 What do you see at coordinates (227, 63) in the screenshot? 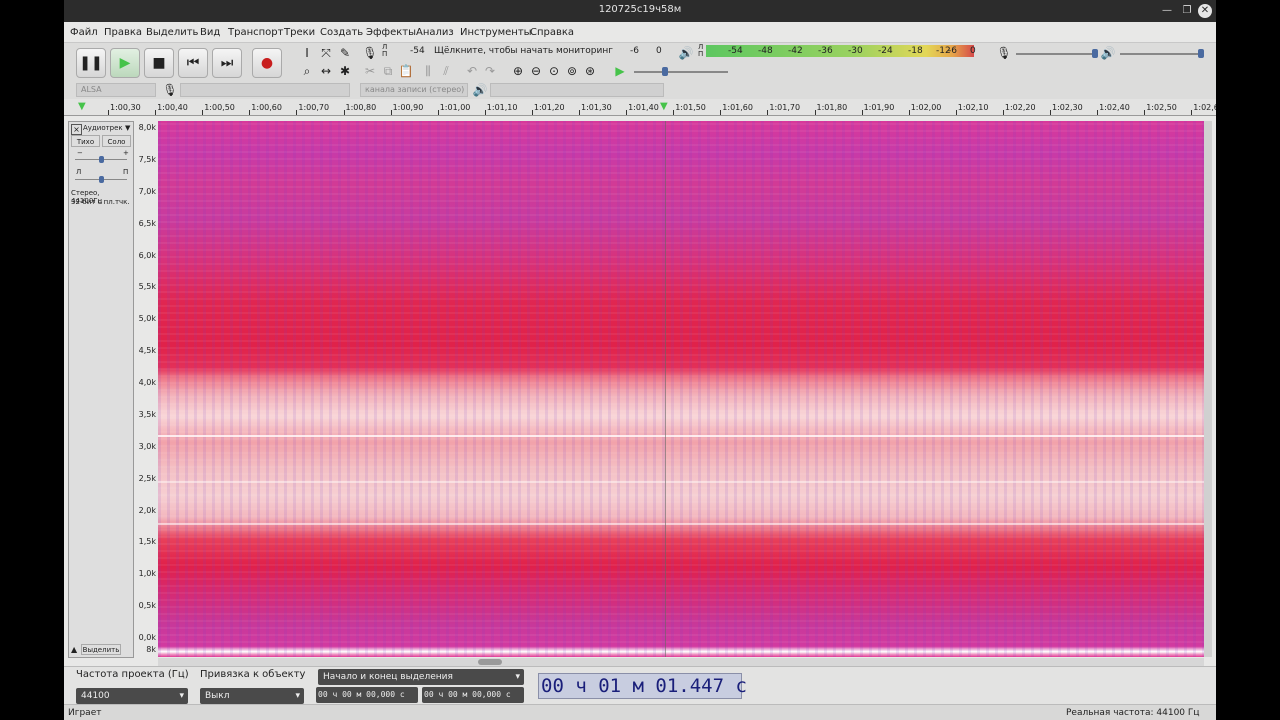
I see `skip-to-end-button: ⏭` at bounding box center [227, 63].